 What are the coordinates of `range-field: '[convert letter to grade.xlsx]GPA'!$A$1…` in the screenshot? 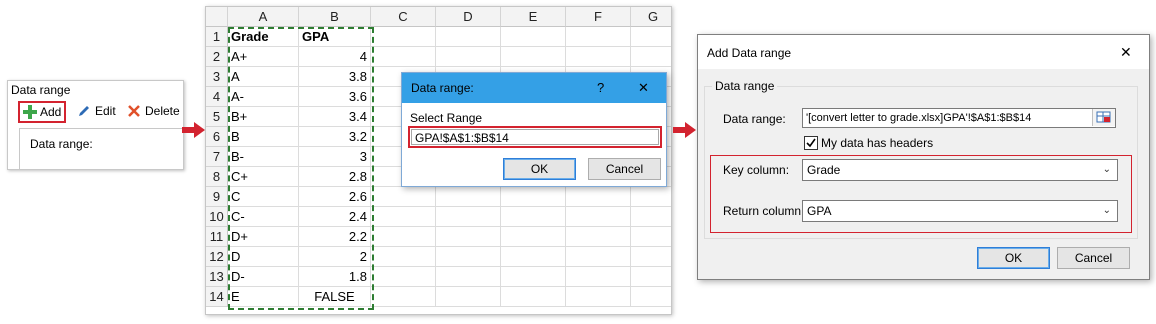 It's located at (959, 118).